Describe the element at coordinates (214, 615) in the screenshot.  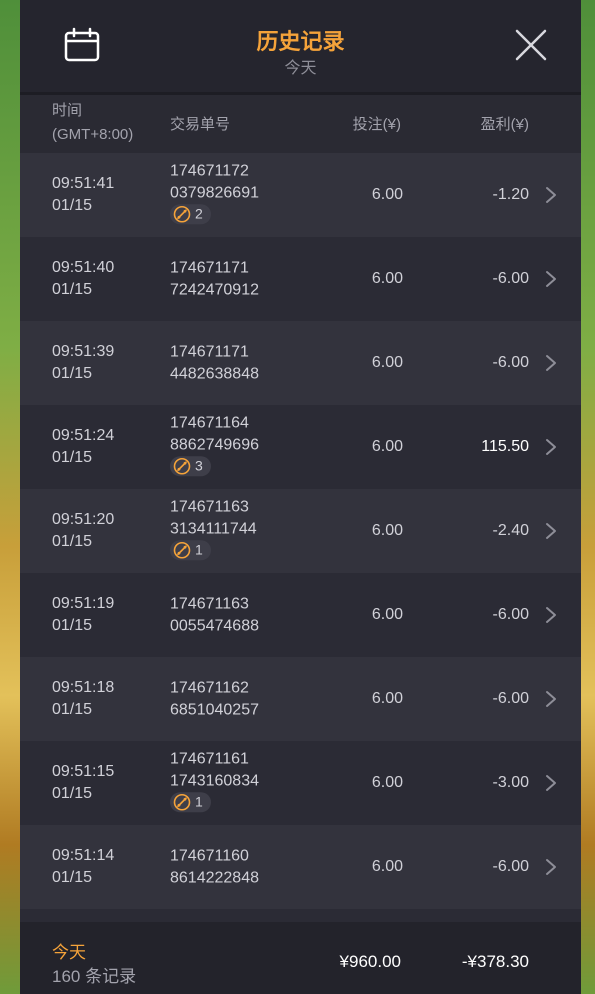
I see `row-order-id: 174671163 0055474688` at that location.